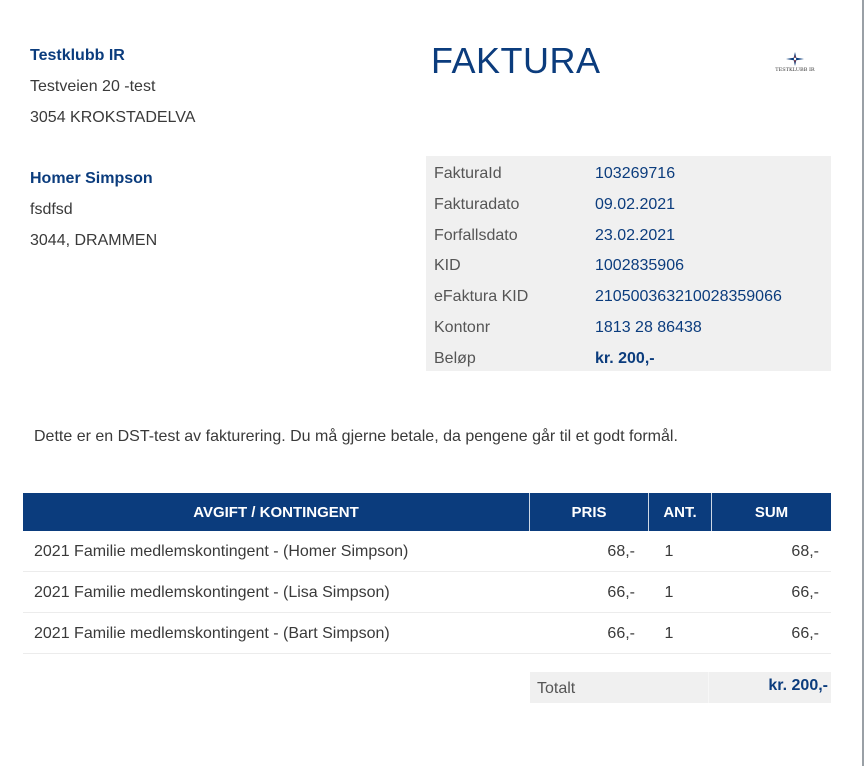  I want to click on info-value: 210500363210028359066, so click(688, 296).